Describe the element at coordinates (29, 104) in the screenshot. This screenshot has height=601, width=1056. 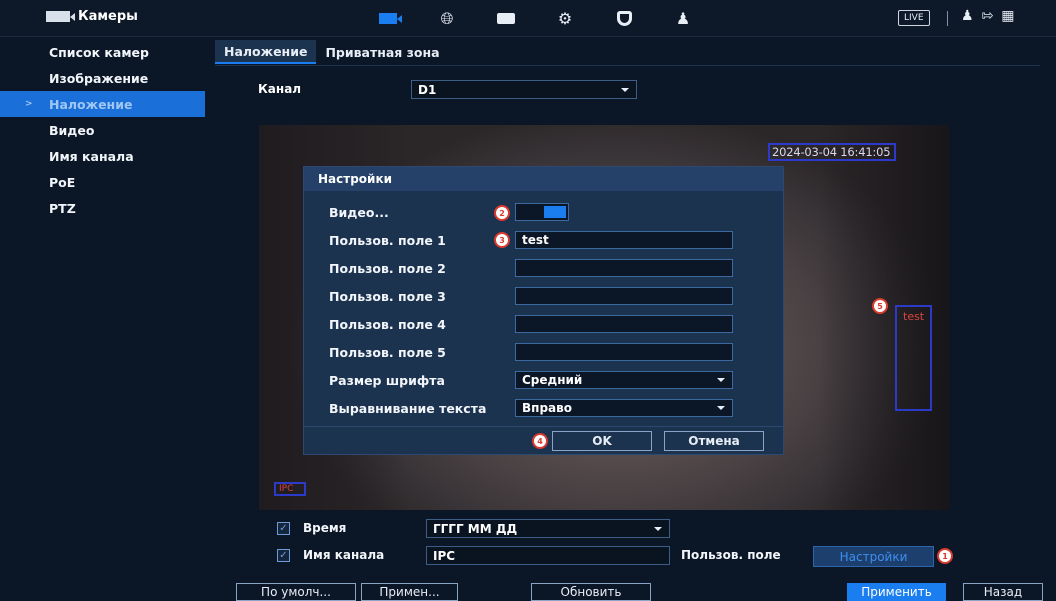
I see `chevron-right-icon: >` at that location.